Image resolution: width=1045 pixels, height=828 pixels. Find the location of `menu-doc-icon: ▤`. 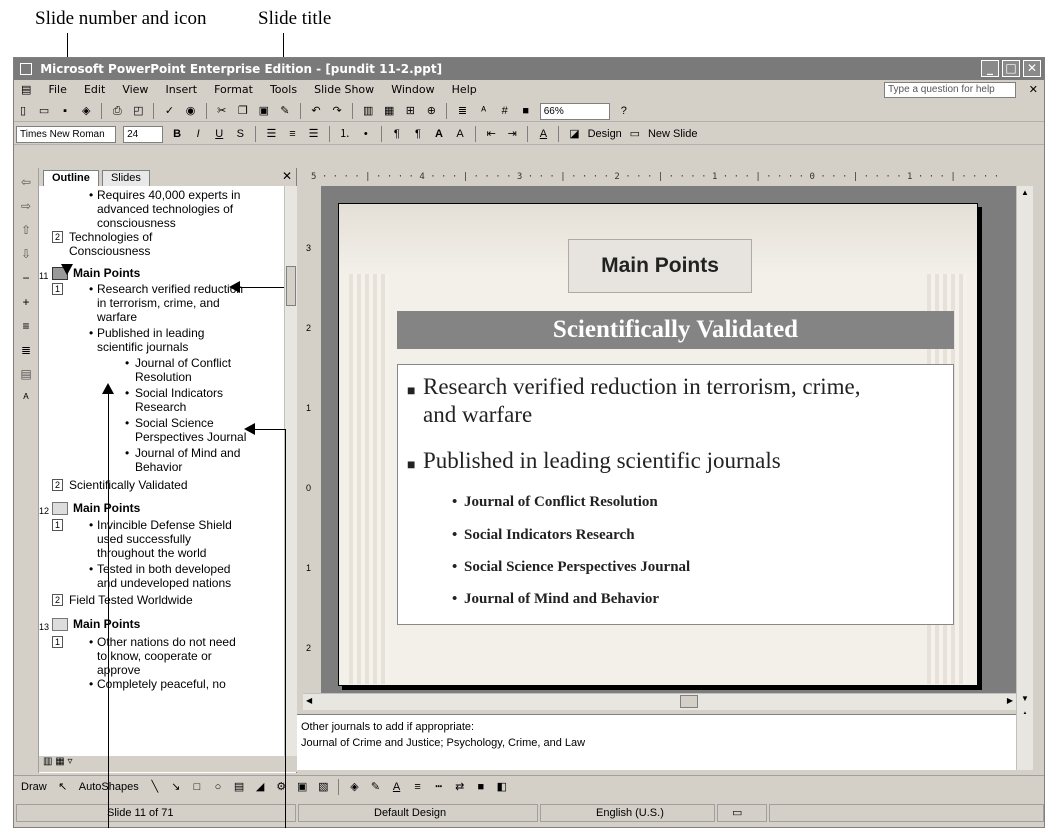

menu-doc-icon: ▤ is located at coordinates (26, 89).